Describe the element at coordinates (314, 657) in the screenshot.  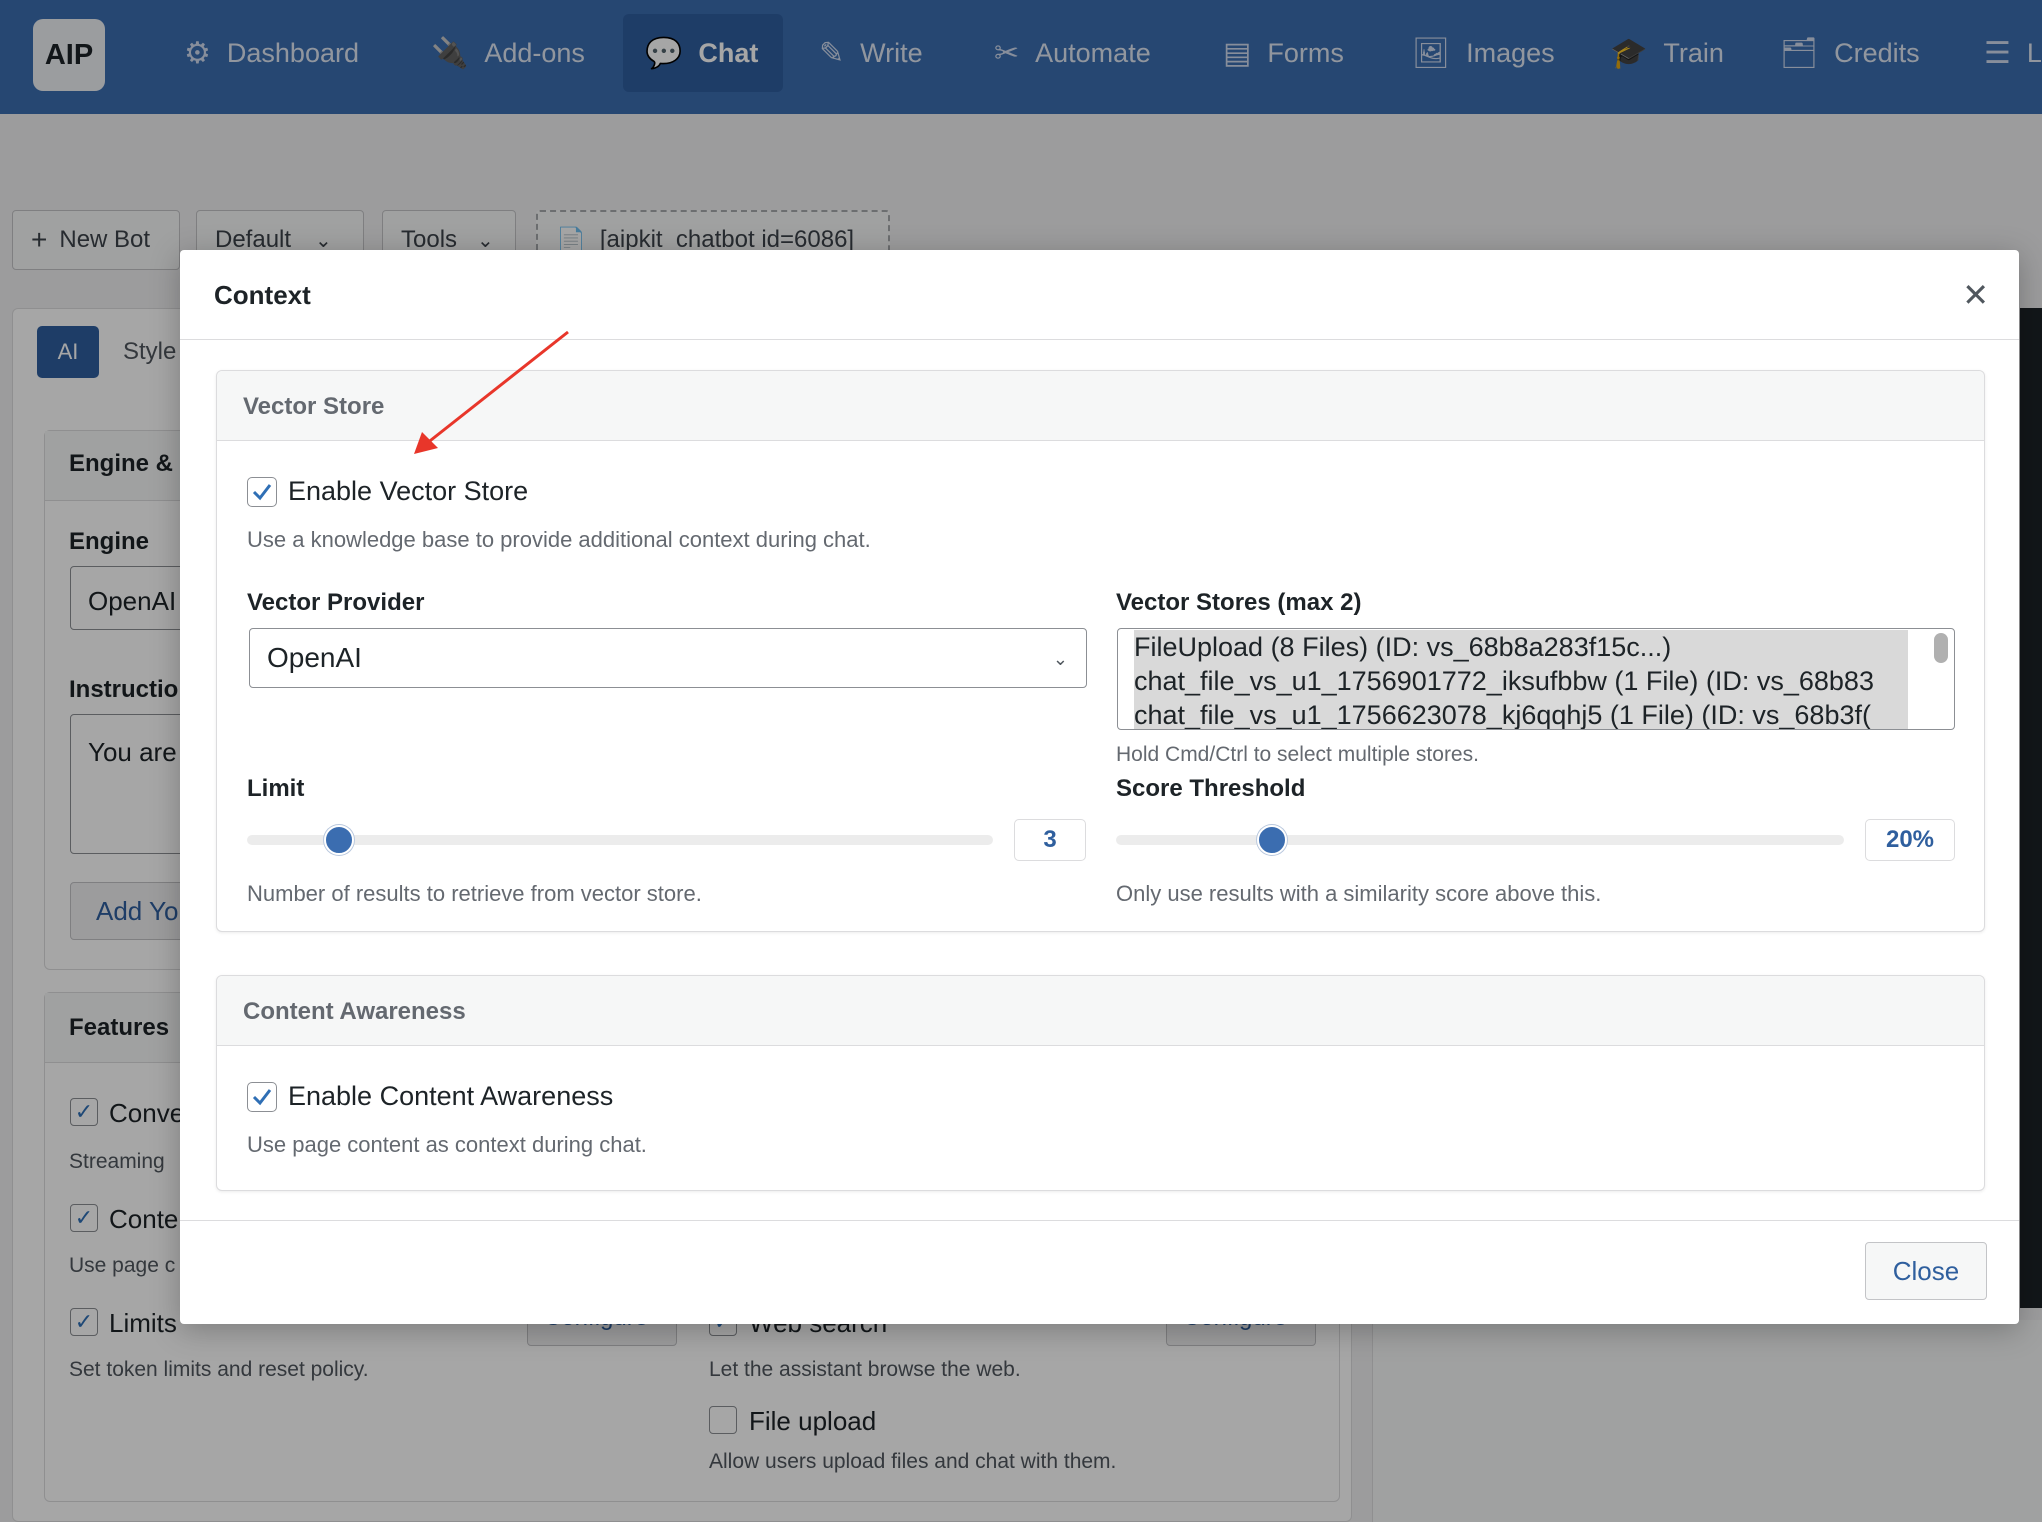
I see `vector-provider-value: OpenAI` at that location.